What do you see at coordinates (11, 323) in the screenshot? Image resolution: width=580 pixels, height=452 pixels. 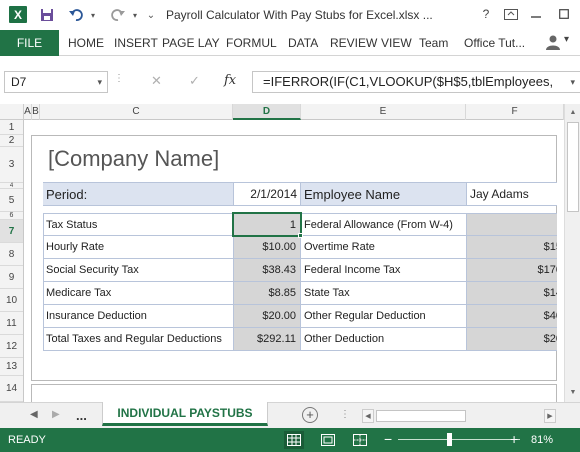 I see `row-header: 11` at bounding box center [11, 323].